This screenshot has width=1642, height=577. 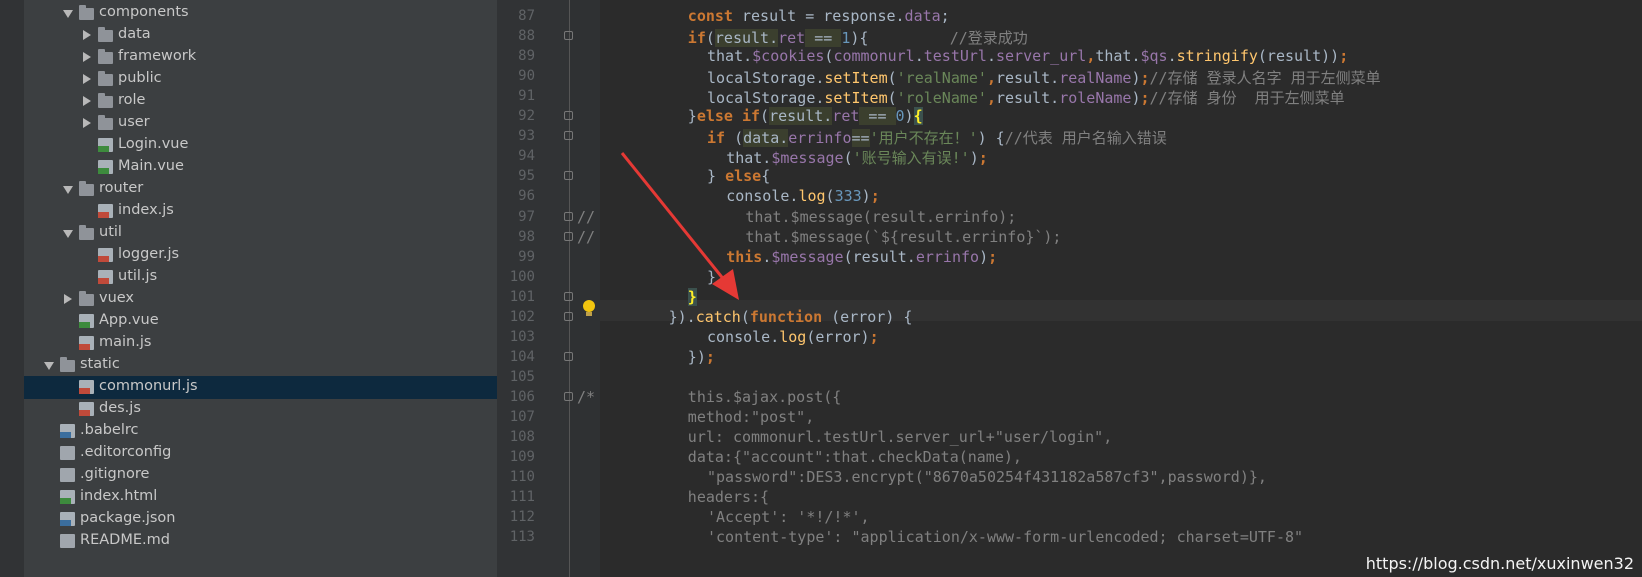 I want to click on js-file-icon, so click(x=105, y=277).